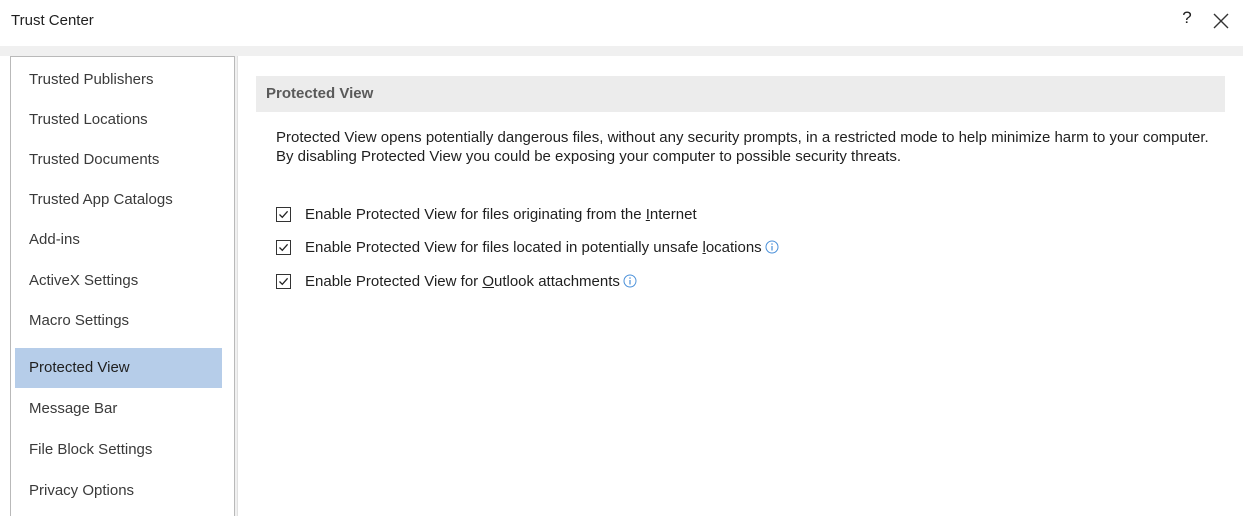 Image resolution: width=1243 pixels, height=516 pixels. I want to click on sidebar-item-trusted-app-catalogs: Trusted App Catalogs, so click(118, 200).